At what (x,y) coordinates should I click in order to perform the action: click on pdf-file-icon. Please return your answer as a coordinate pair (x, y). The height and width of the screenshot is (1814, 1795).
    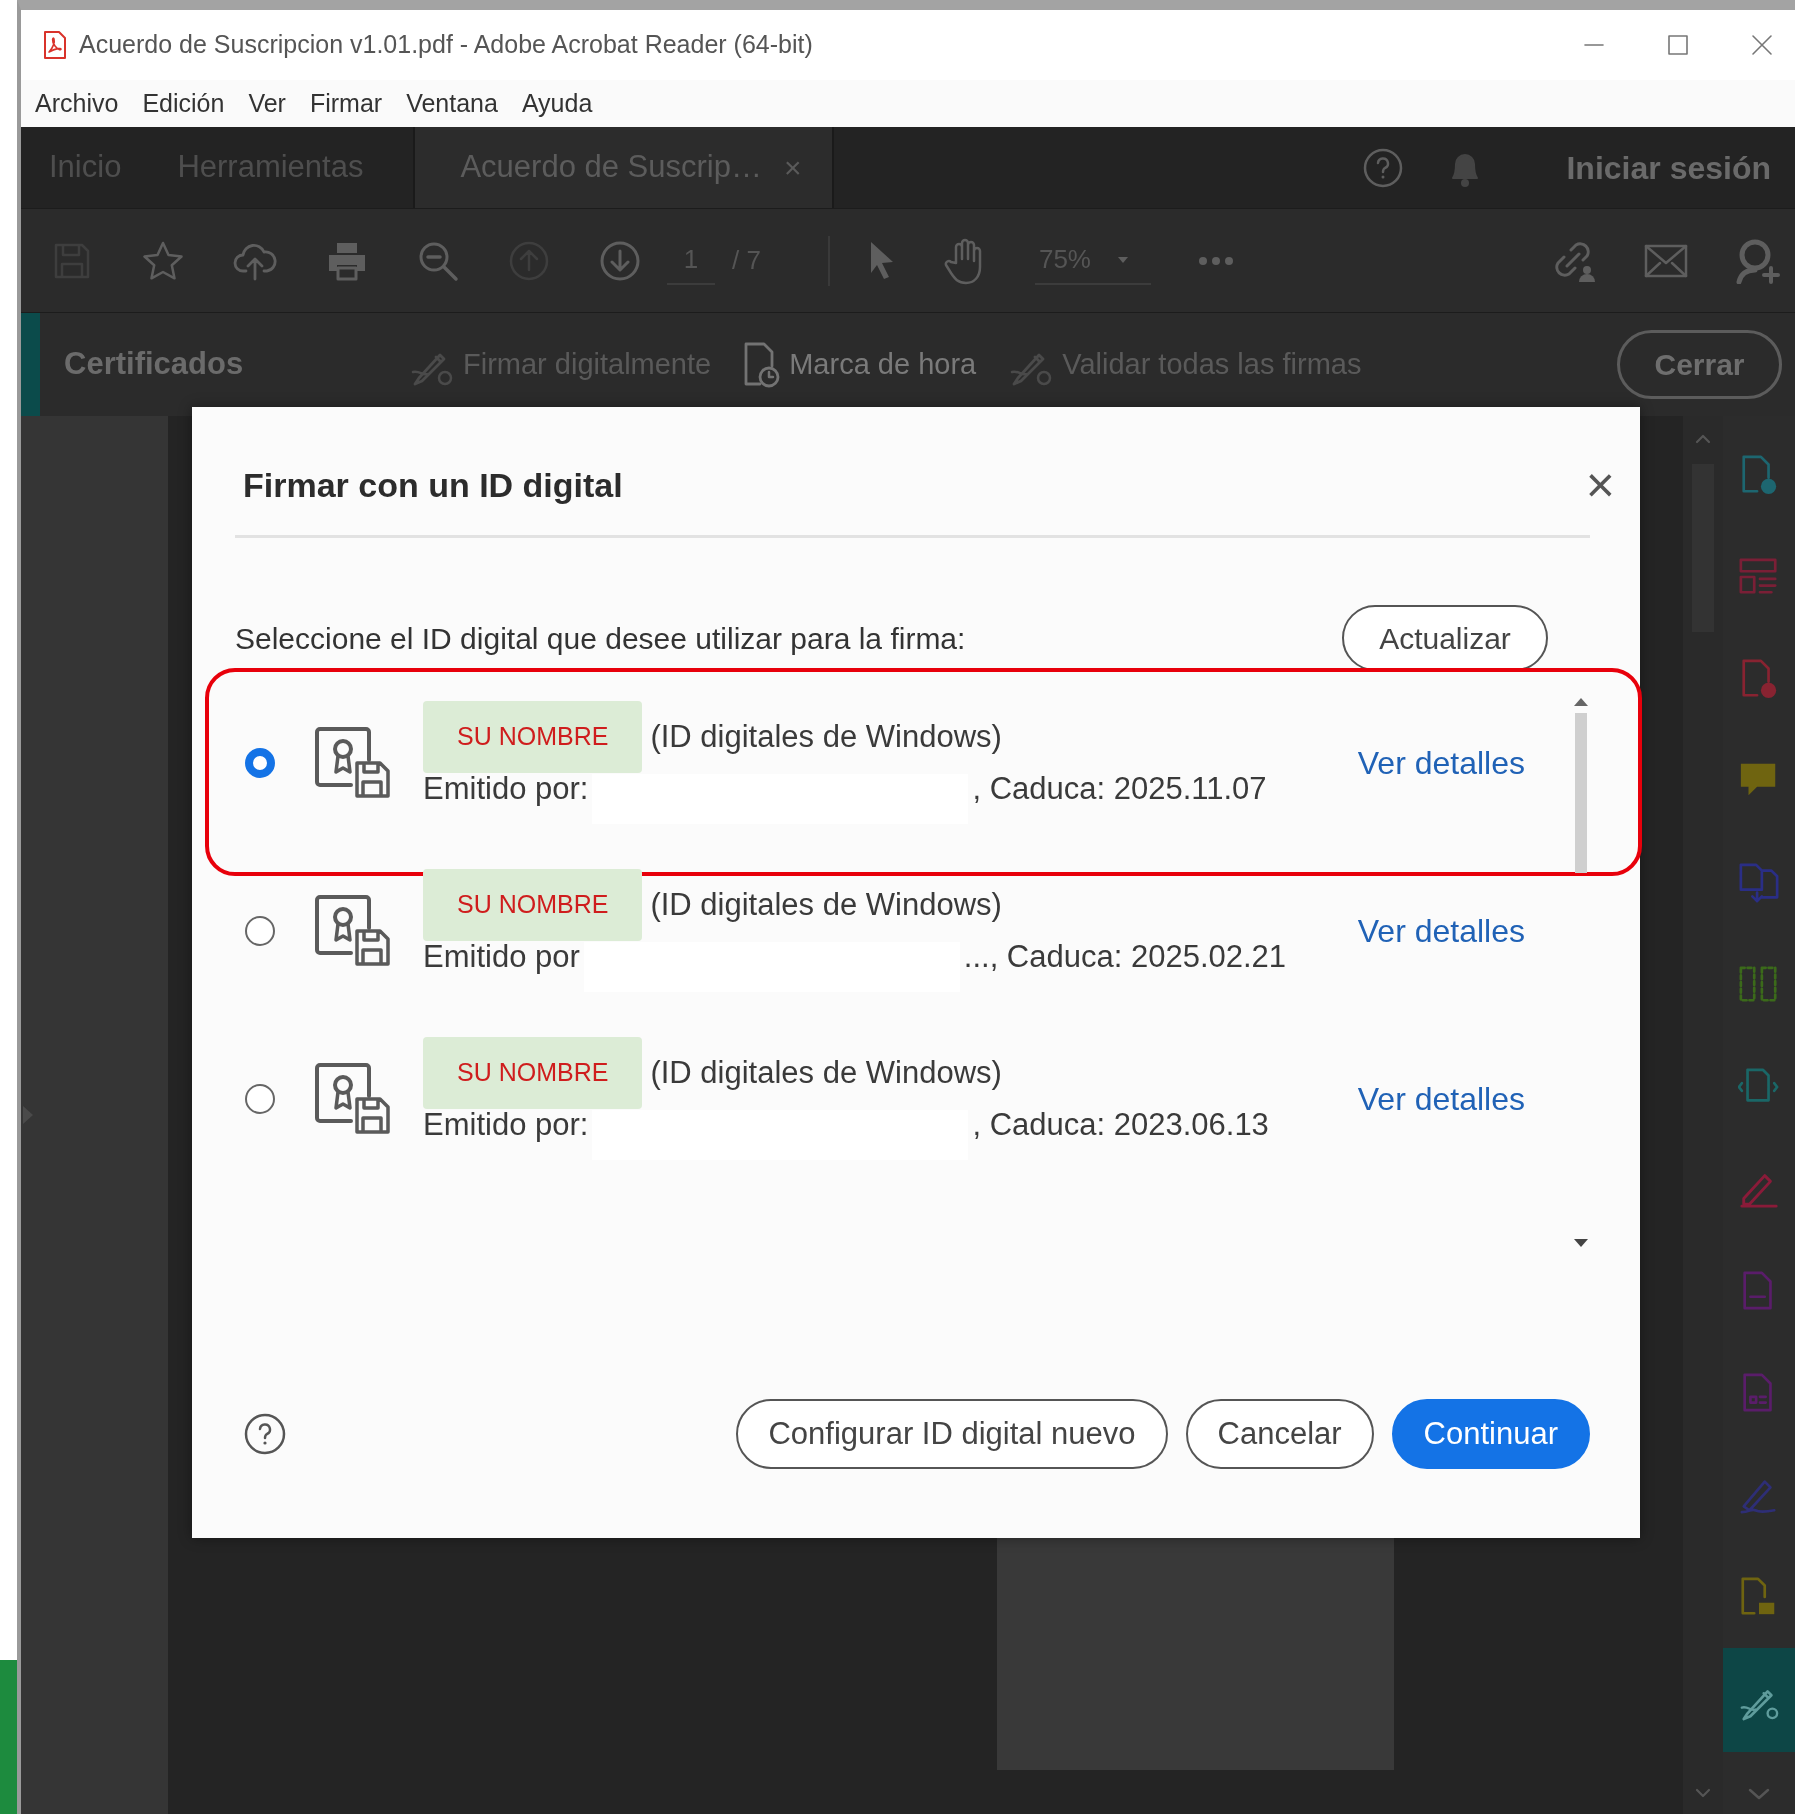
    Looking at the image, I should click on (55, 45).